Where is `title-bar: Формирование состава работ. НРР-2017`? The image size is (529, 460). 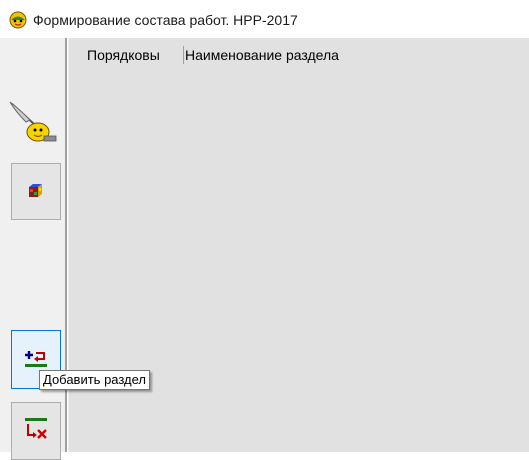
title-bar: Формирование состава работ. НРР-2017 is located at coordinates (264, 19).